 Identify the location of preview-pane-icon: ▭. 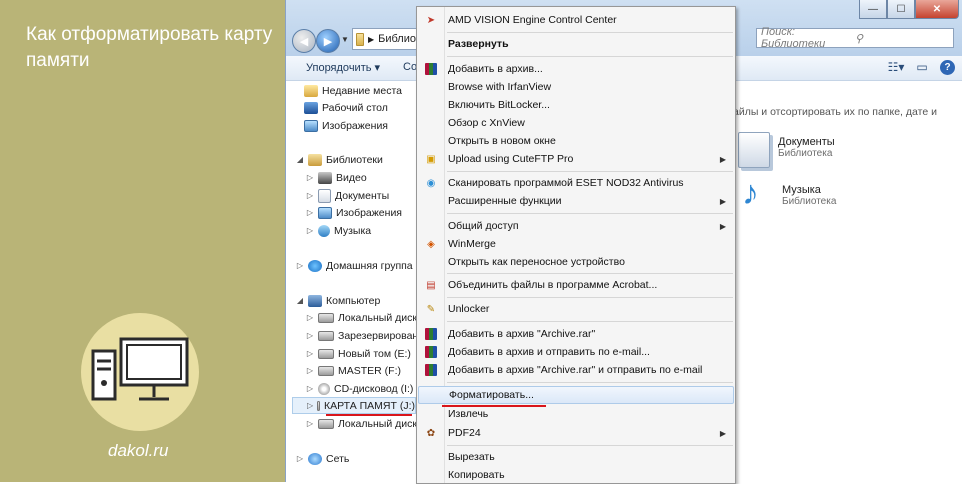
(922, 67).